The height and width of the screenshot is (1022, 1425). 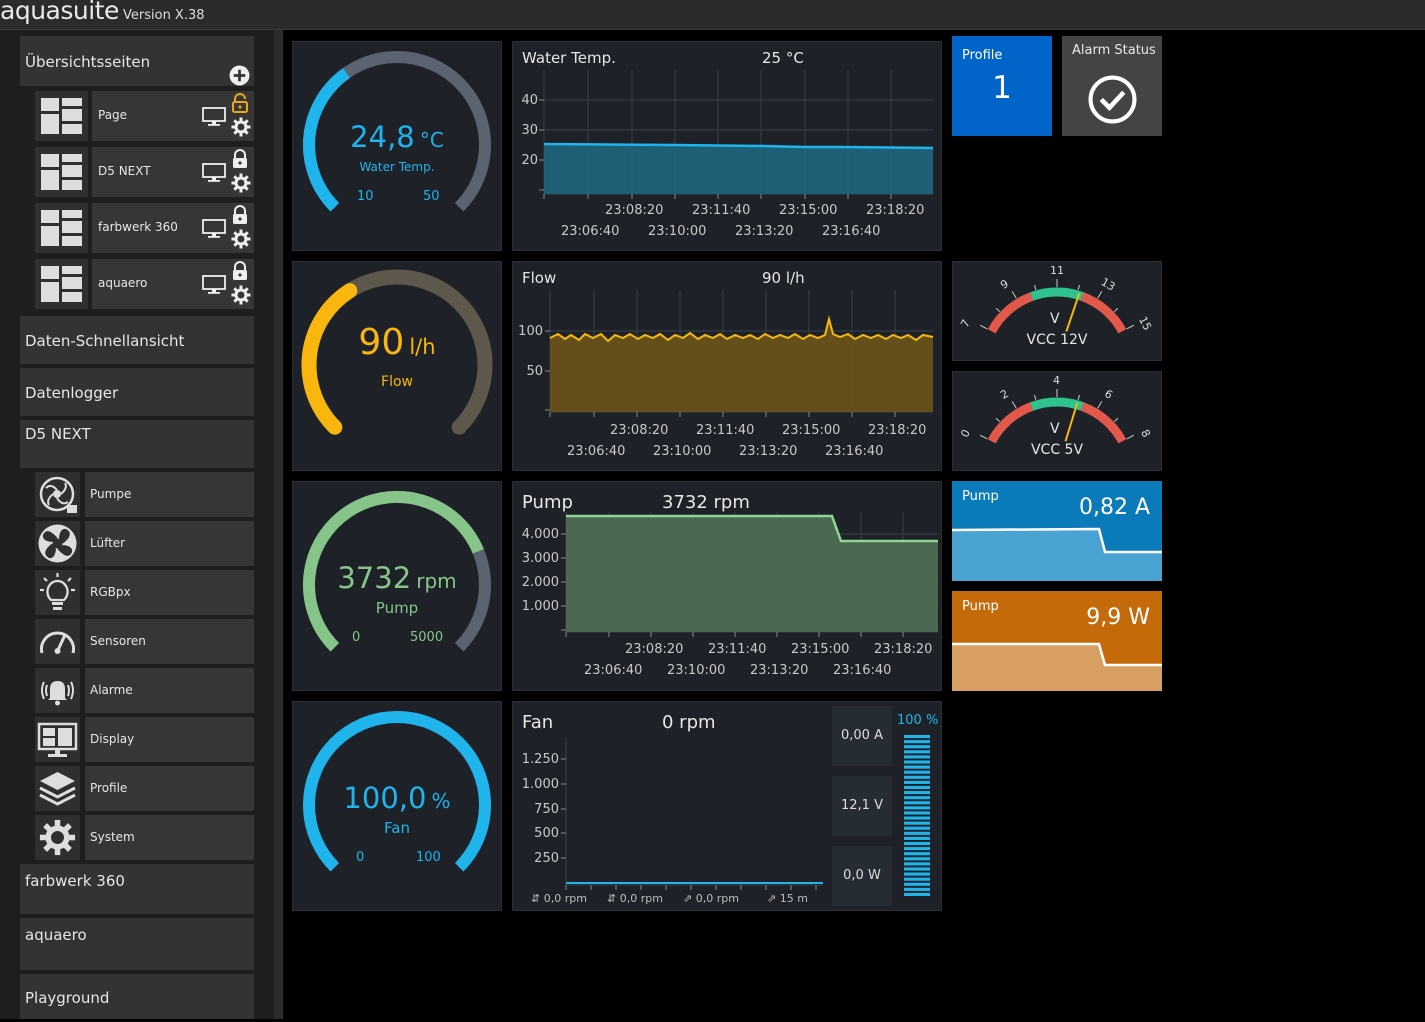 What do you see at coordinates (428, 857) in the screenshot?
I see `fan-max: 100` at bounding box center [428, 857].